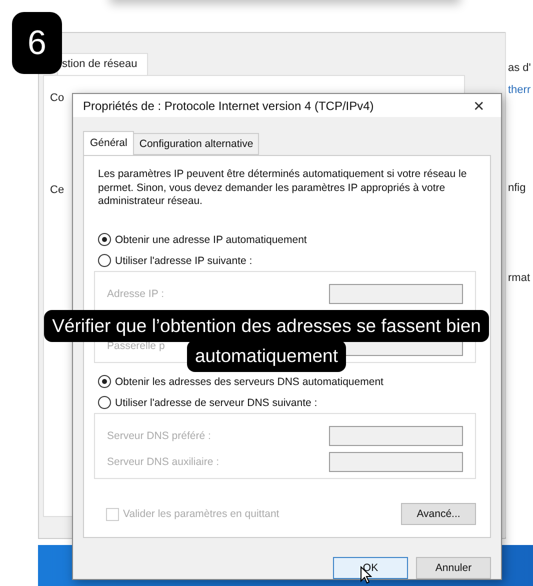  What do you see at coordinates (211, 240) in the screenshot?
I see `radio-label: Obtenir une adresse IP automatiquement` at bounding box center [211, 240].